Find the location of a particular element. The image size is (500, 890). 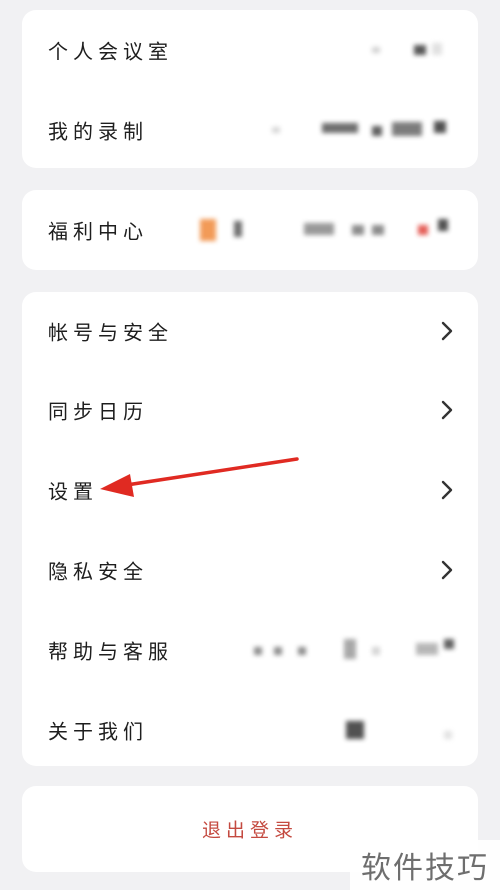

row-privacy-security: 隐私安全 is located at coordinates (250, 570).